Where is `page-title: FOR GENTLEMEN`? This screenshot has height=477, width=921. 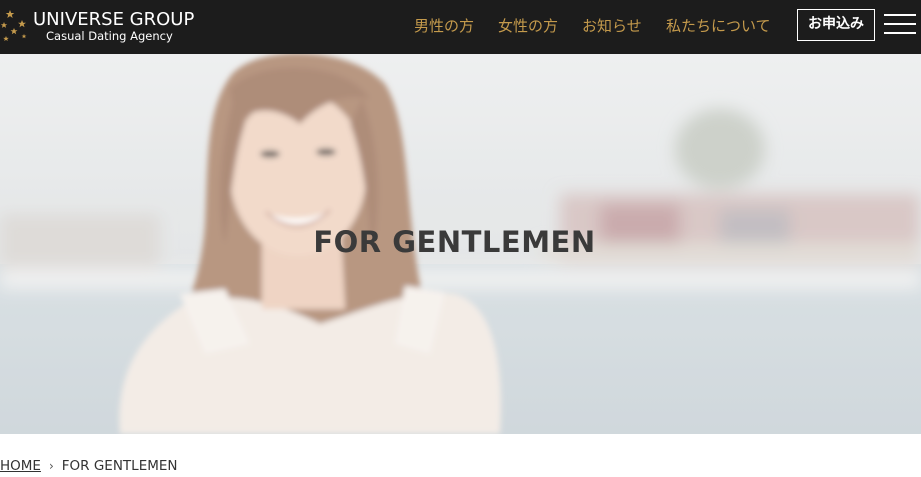 page-title: FOR GENTLEMEN is located at coordinates (454, 242).